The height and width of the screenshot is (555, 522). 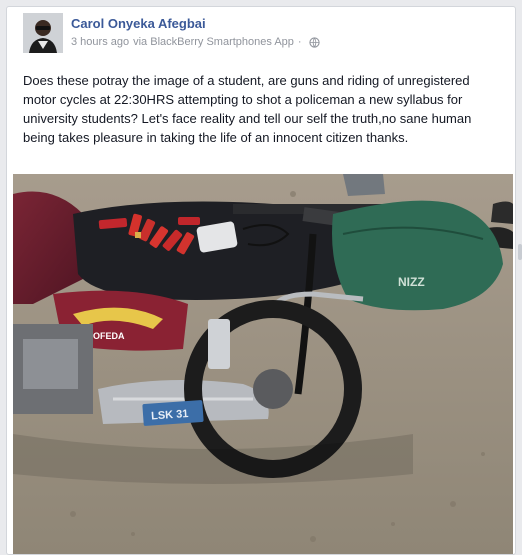 What do you see at coordinates (520, 252) in the screenshot?
I see `scrollbar` at bounding box center [520, 252].